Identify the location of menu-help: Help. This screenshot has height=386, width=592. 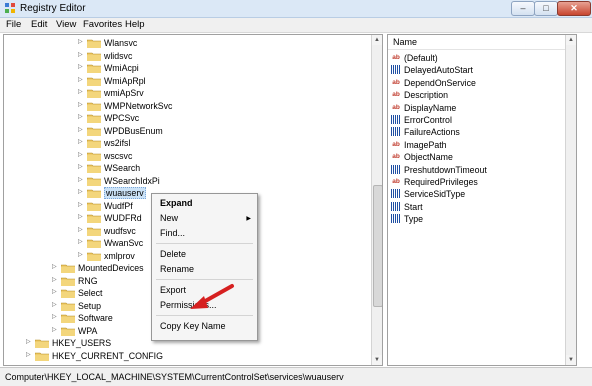
(135, 24).